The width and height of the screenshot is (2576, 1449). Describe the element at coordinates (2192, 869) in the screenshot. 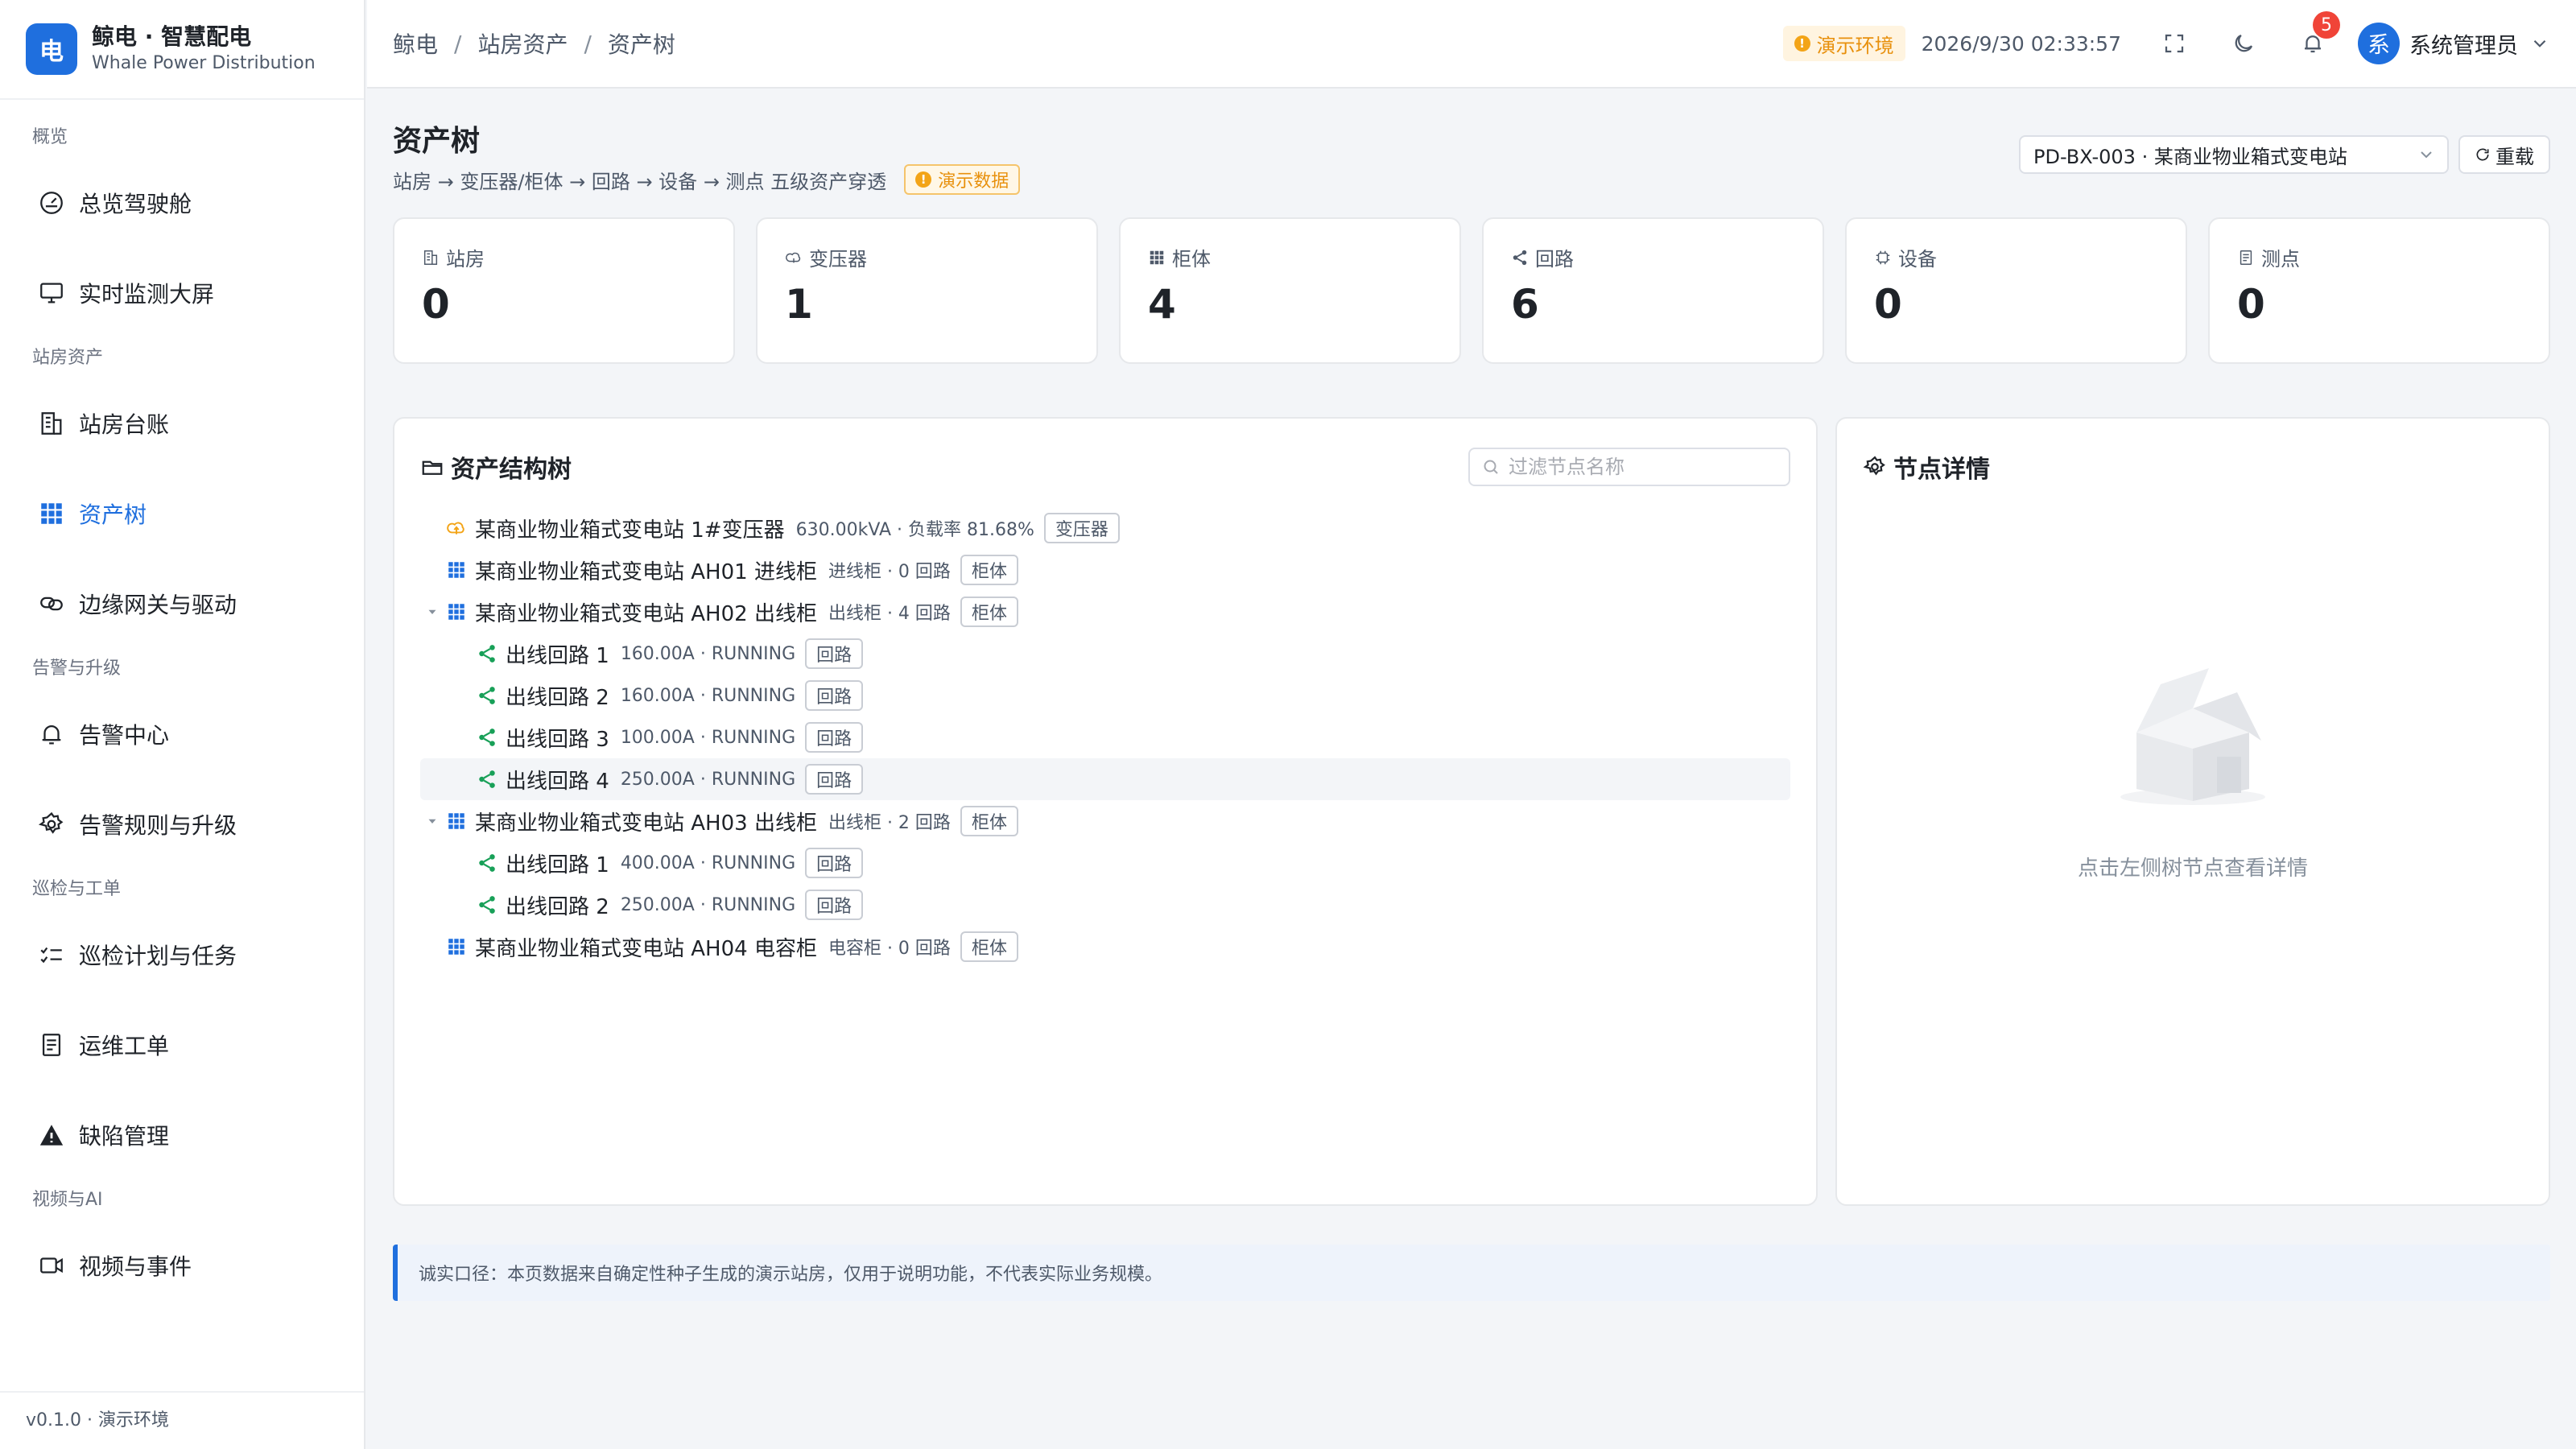

I see `empty-state-text: 点击左侧树节点查看详情` at that location.